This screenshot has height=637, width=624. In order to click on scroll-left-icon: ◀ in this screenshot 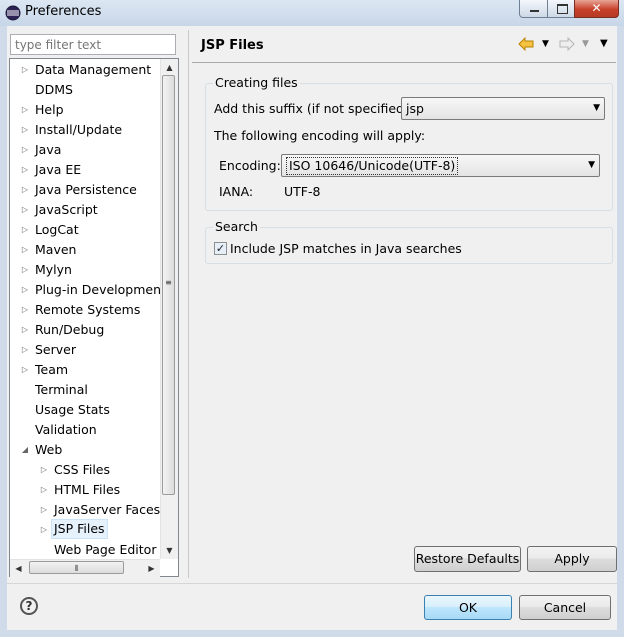, I will do `click(18, 568)`.